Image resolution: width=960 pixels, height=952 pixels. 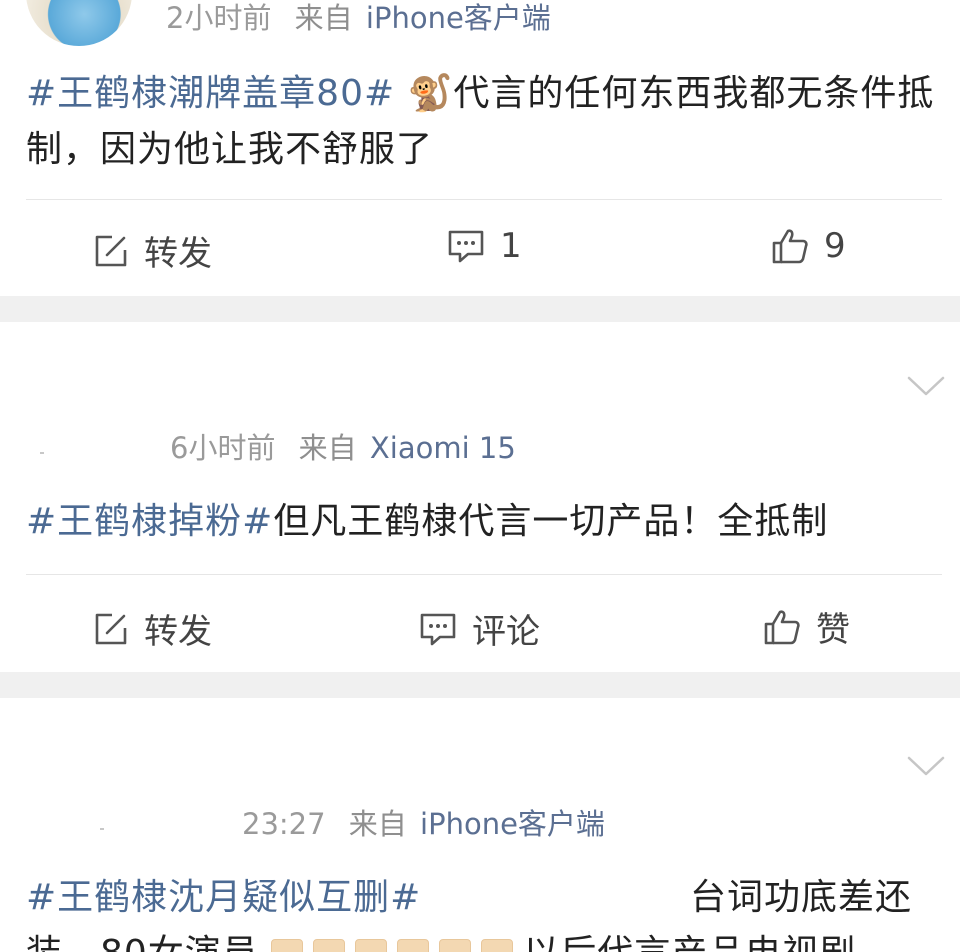 I want to click on post-time: 6小时前, so click(x=223, y=448).